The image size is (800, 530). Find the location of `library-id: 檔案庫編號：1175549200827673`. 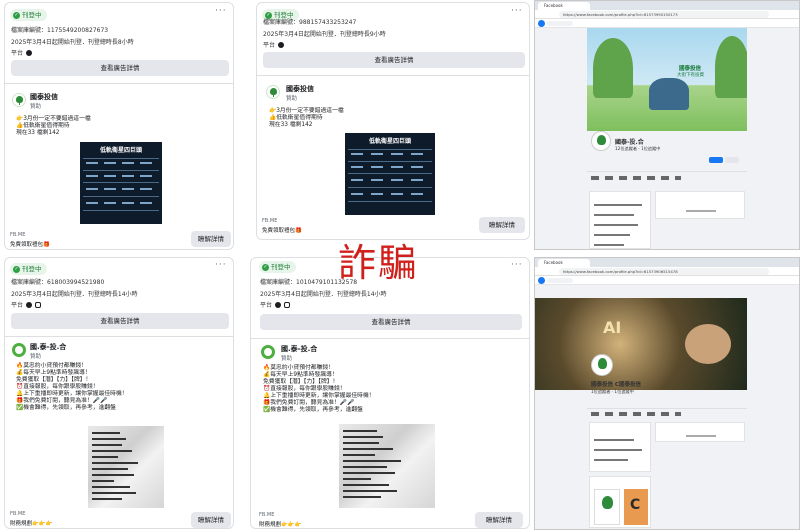

library-id: 檔案庫編號：1175549200827673 is located at coordinates (60, 30).